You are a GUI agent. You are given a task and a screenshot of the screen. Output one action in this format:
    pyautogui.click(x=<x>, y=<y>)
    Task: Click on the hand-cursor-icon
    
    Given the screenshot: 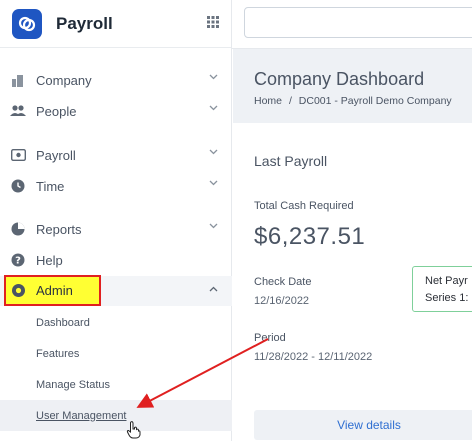 What is the action you would take?
    pyautogui.click(x=133, y=430)
    